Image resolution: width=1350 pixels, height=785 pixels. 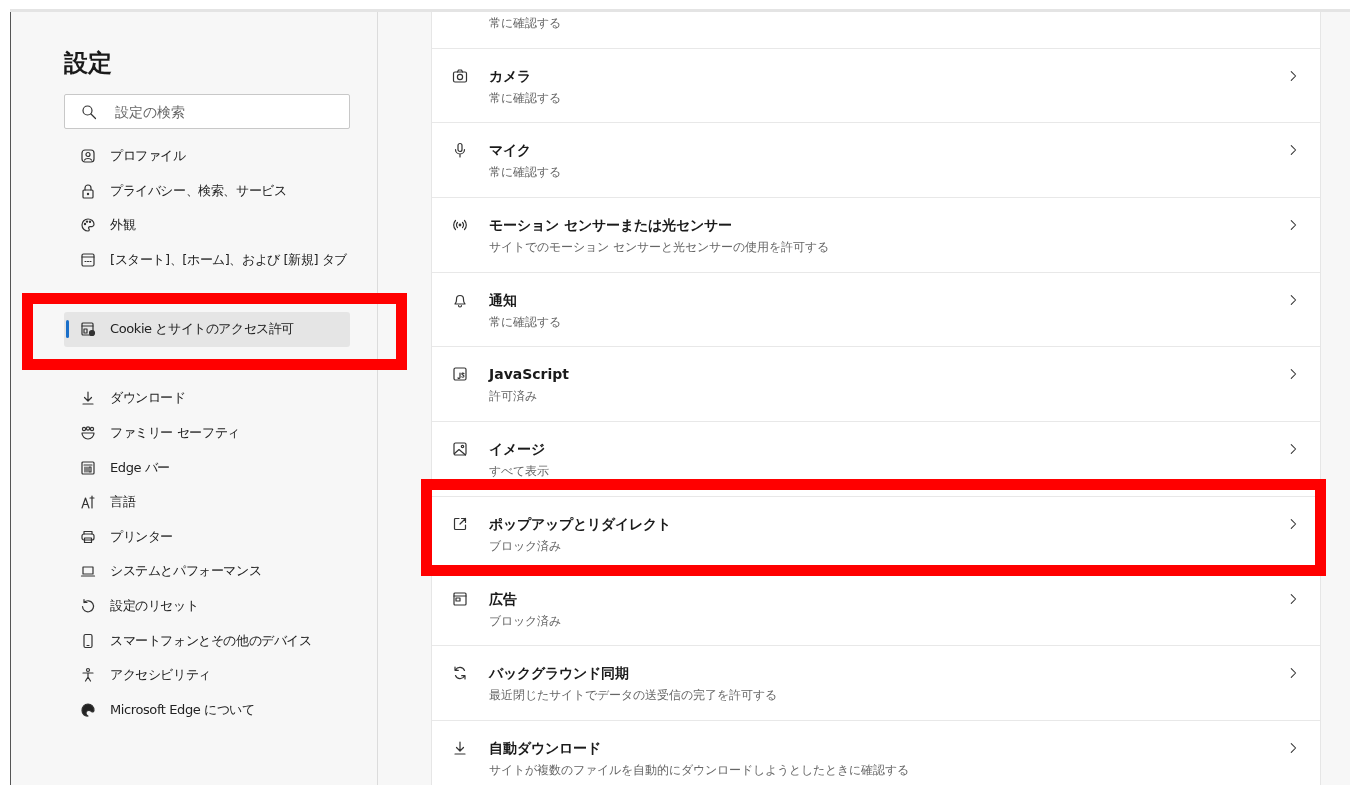 I want to click on reset-icon, so click(x=88, y=606).